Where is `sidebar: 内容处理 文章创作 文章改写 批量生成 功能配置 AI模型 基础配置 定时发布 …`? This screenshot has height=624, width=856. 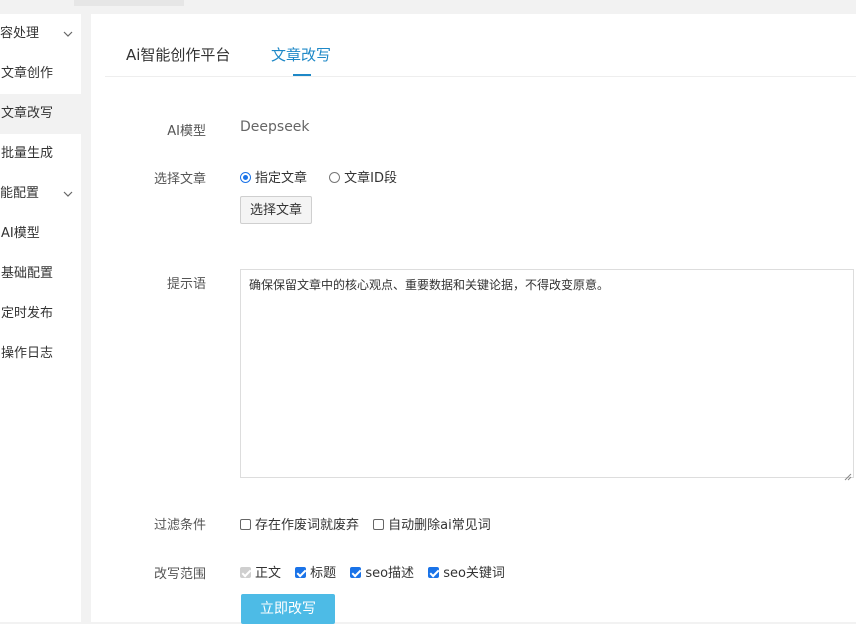 sidebar: 内容处理 文章创作 文章改写 批量生成 功能配置 AI模型 基础配置 定时发布 … is located at coordinates (40, 318).